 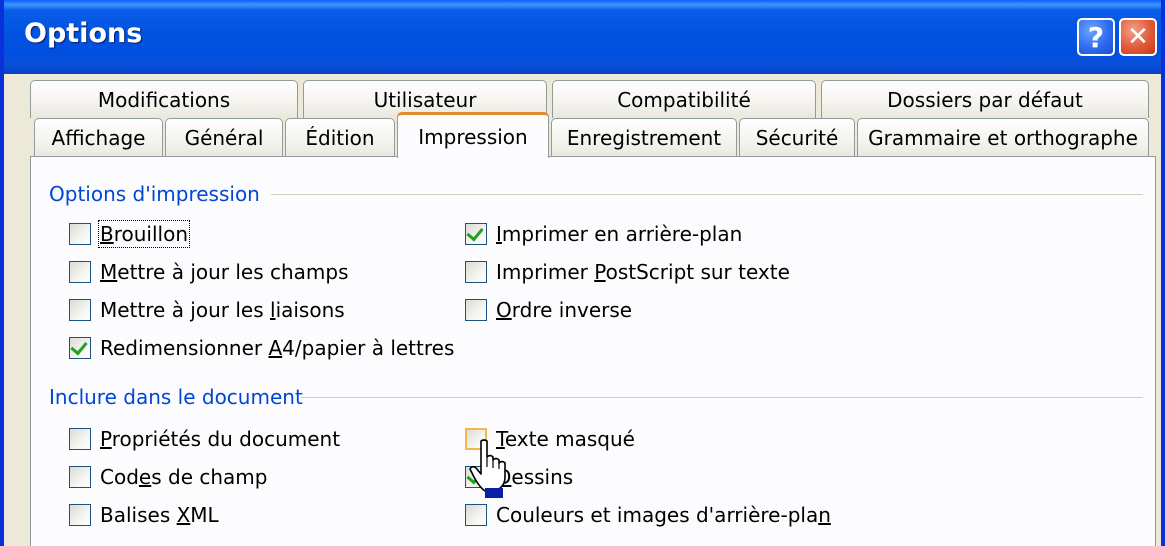 I want to click on checkbox-codes-de-champ: Codes de champ, so click(x=168, y=477).